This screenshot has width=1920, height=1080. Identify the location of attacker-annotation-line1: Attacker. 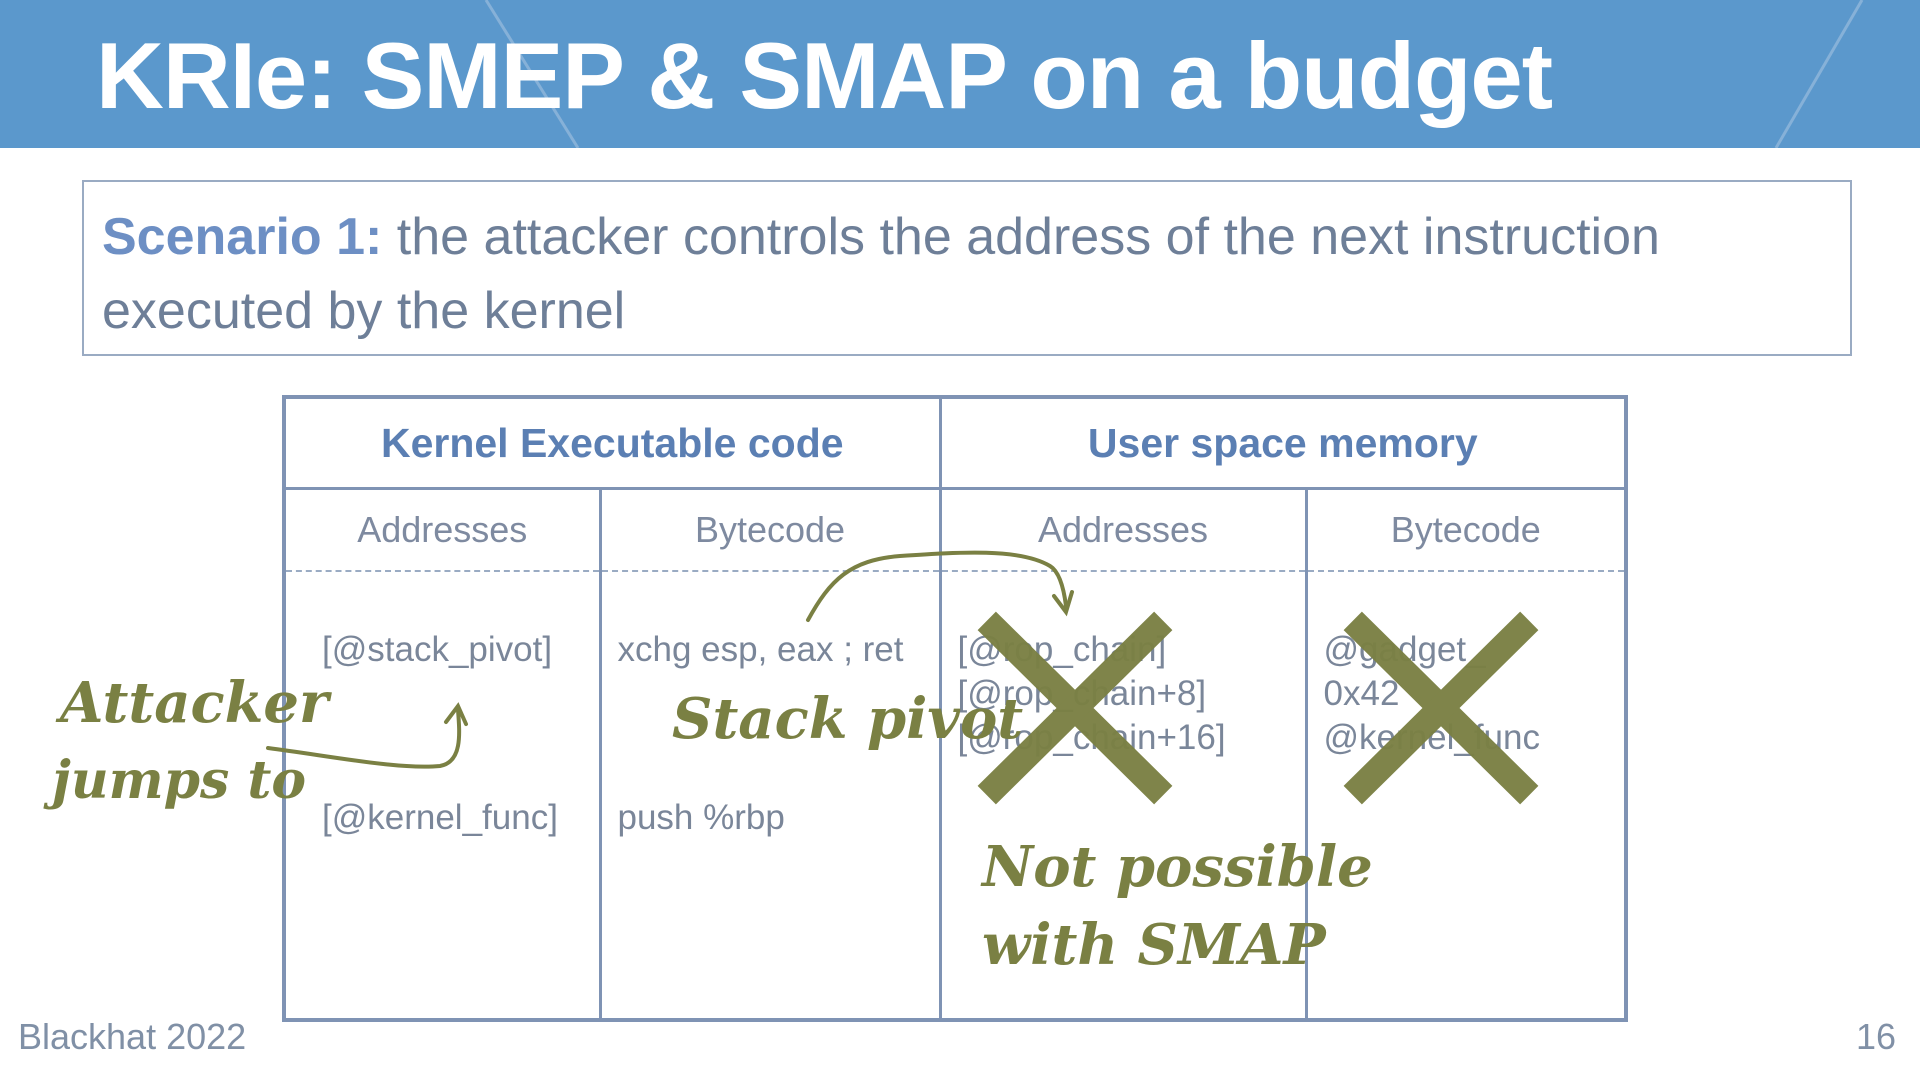
(194, 703).